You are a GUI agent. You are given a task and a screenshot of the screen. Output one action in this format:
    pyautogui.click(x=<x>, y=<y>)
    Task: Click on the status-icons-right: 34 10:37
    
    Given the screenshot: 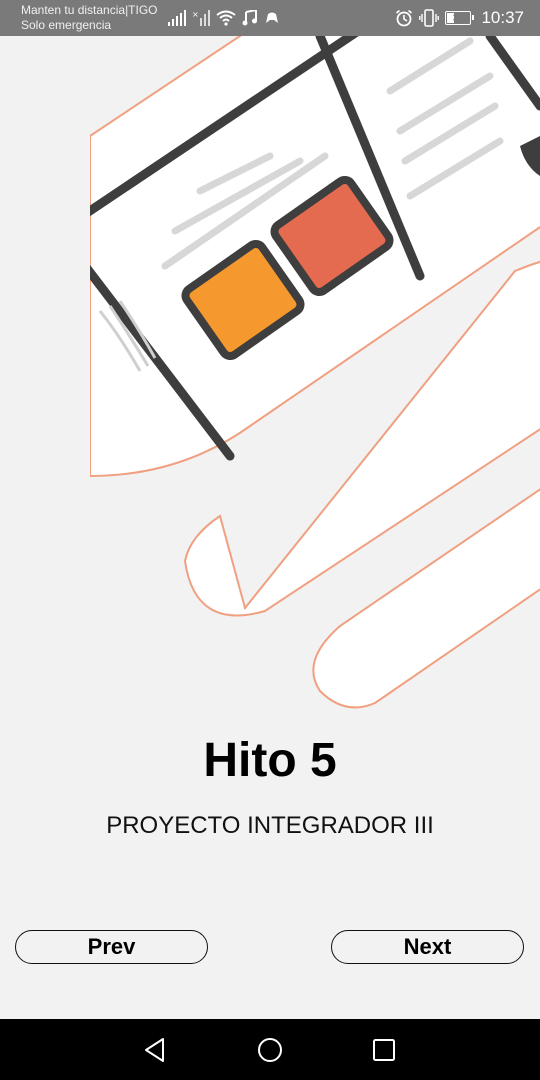 What is the action you would take?
    pyautogui.click(x=459, y=18)
    